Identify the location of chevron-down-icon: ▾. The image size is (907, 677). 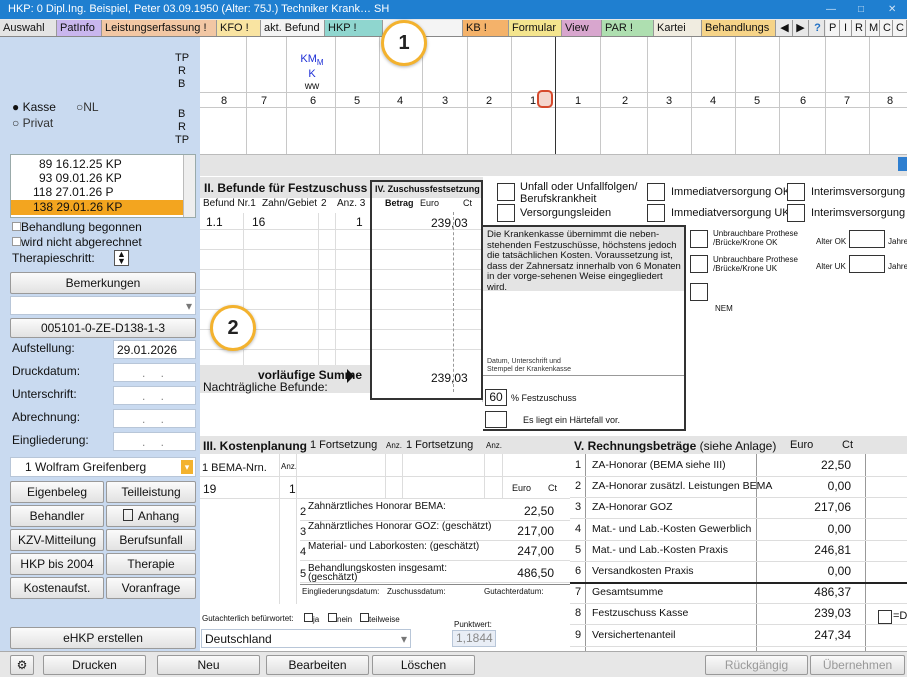
(187, 467).